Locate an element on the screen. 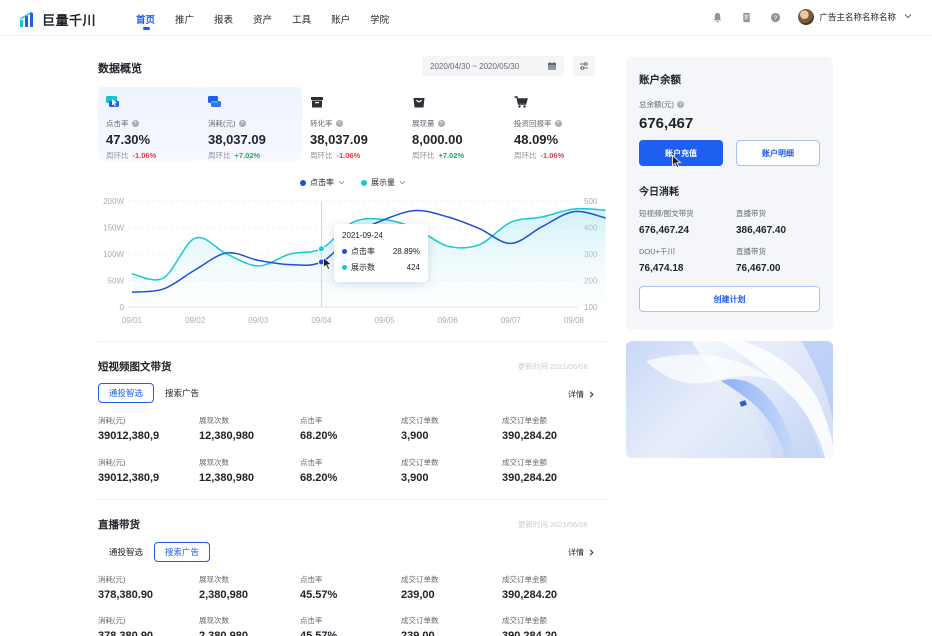  short-video-tabs: 通投智选 搜索广告 is located at coordinates (154, 393).